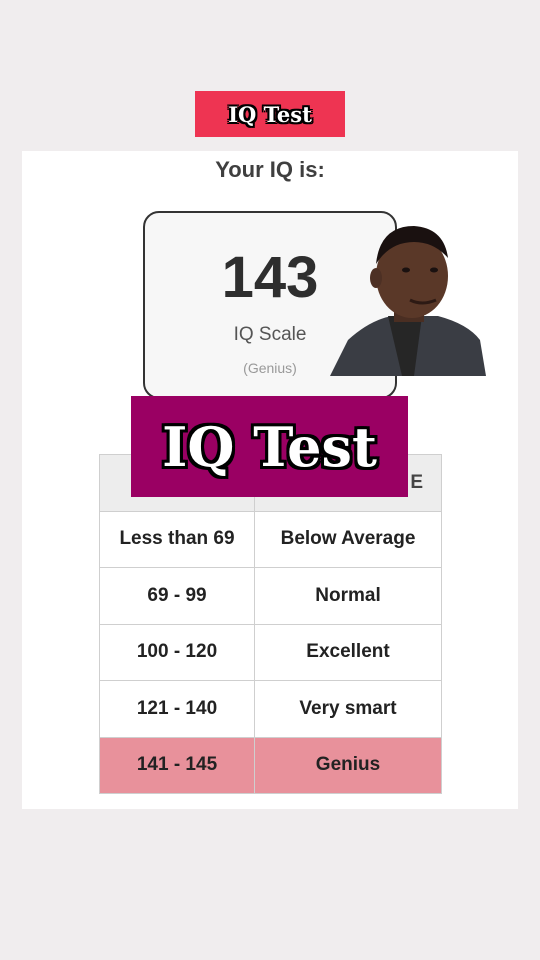 The height and width of the screenshot is (960, 540). Describe the element at coordinates (177, 765) in the screenshot. I see `table-cell-range: 141 - 145` at that location.